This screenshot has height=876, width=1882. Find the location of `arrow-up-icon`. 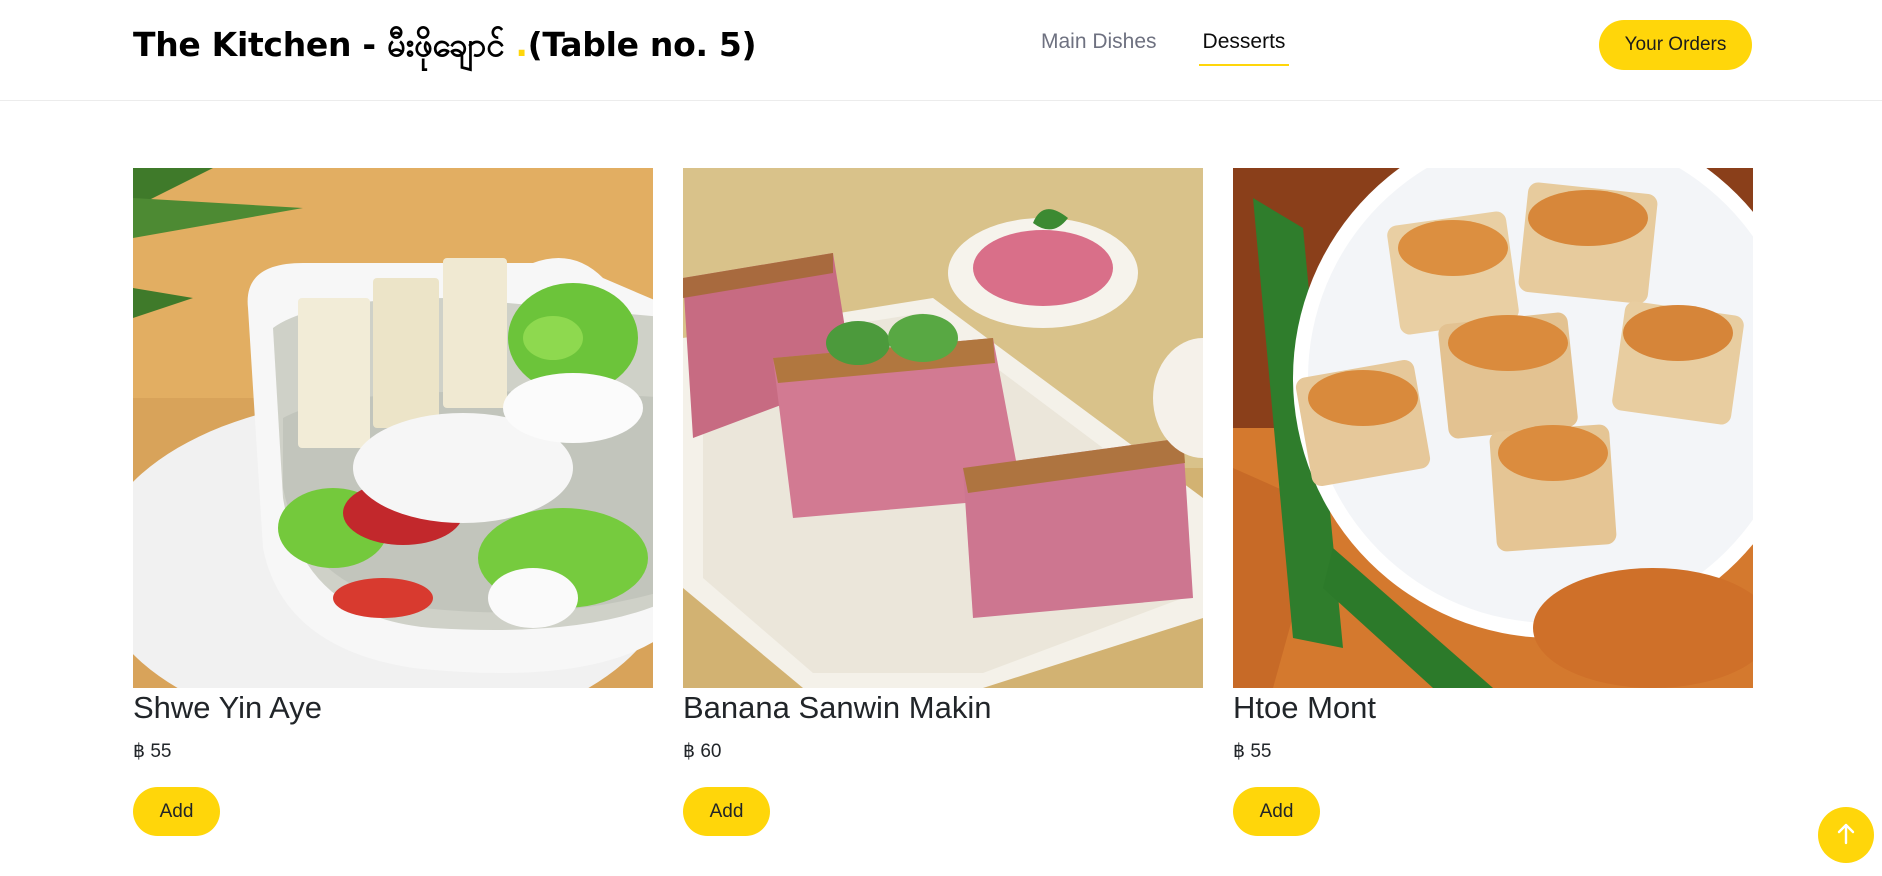

arrow-up-icon is located at coordinates (1846, 835).